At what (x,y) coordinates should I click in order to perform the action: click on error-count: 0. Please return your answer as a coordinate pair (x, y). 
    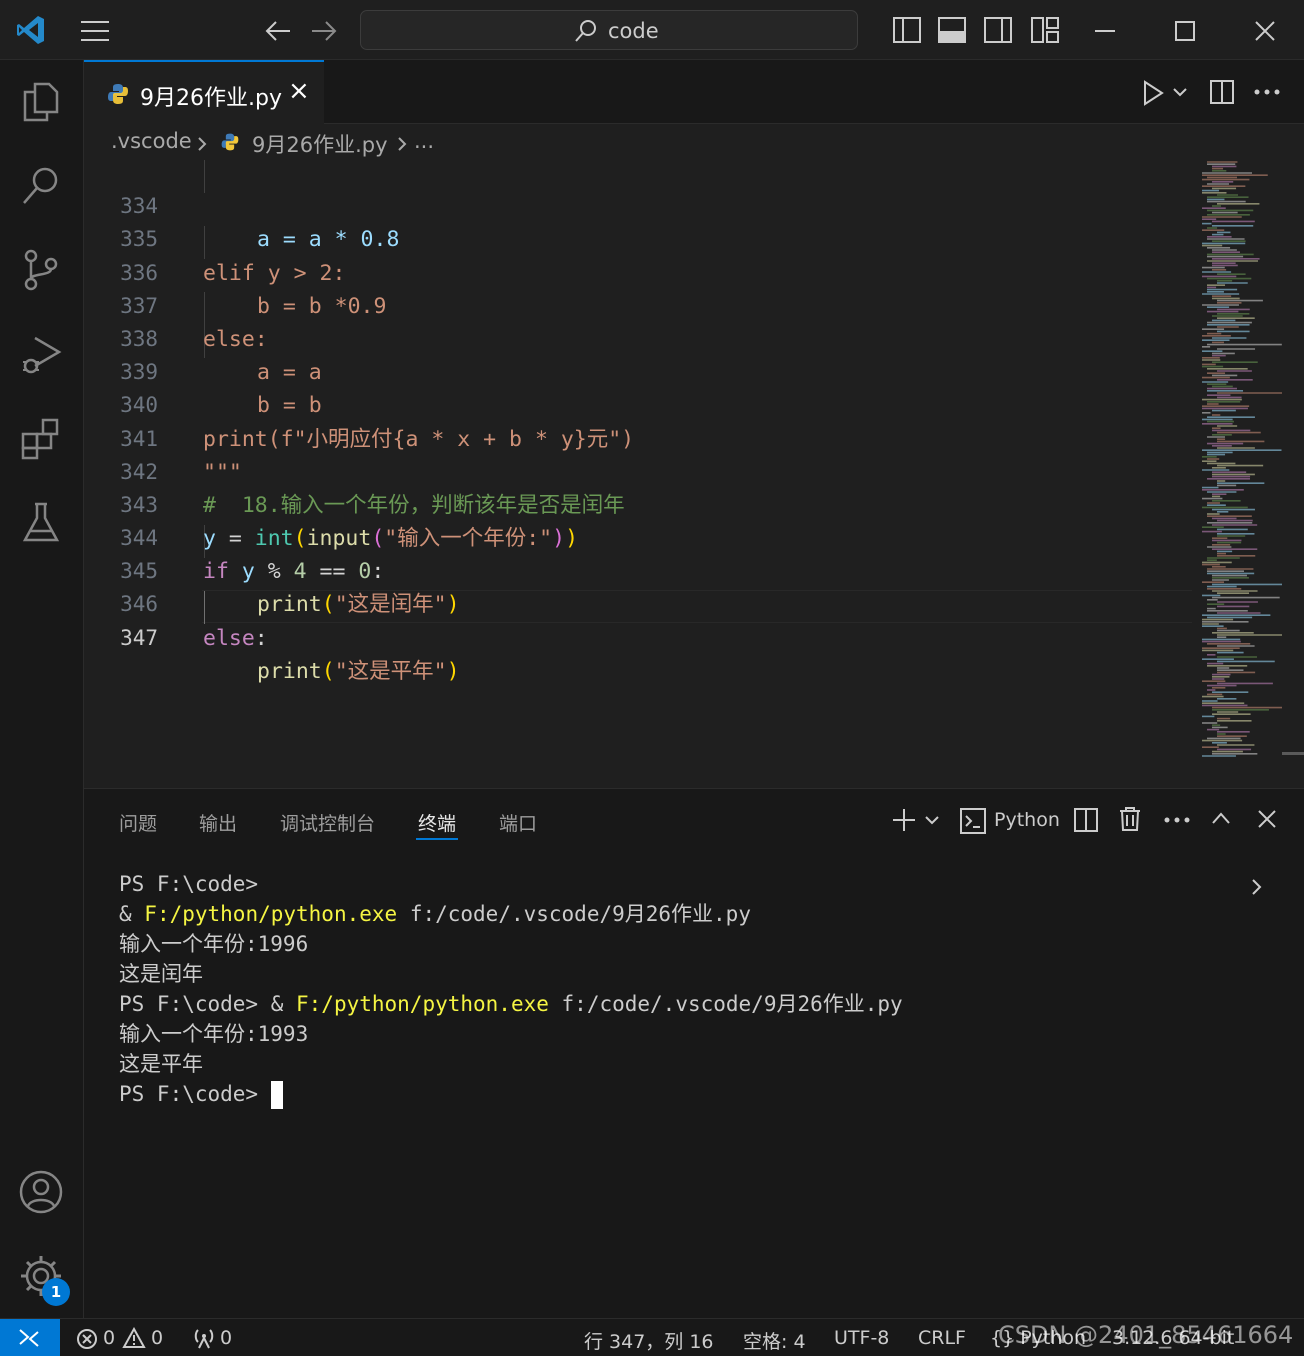
    Looking at the image, I should click on (109, 1338).